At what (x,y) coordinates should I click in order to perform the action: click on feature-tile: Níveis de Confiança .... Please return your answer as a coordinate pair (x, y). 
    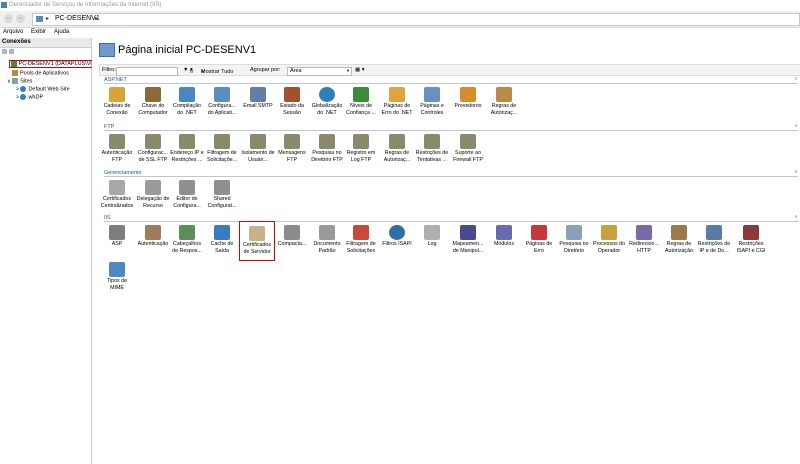
    Looking at the image, I should click on (361, 101).